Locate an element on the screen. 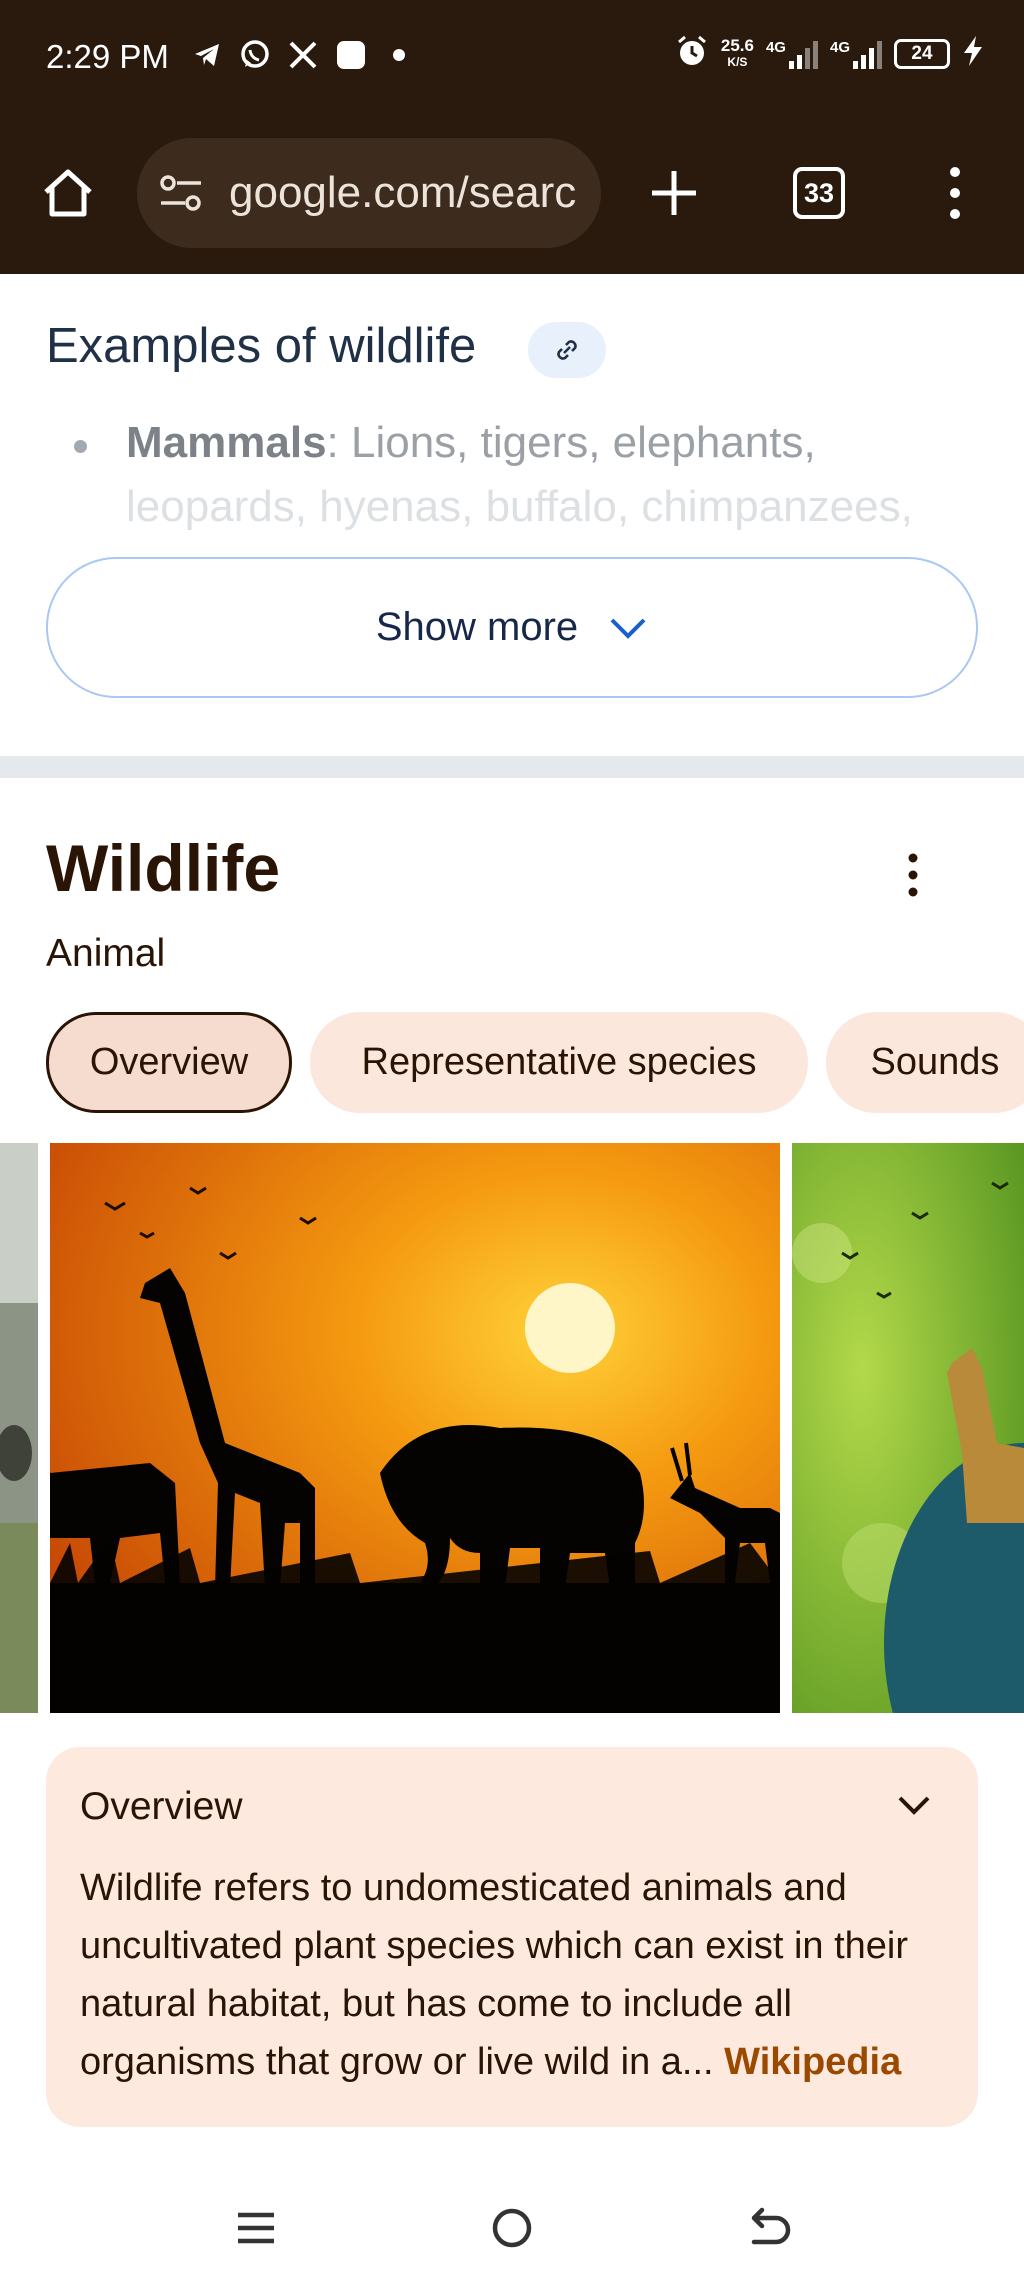 Image resolution: width=1024 pixels, height=2292 pixels. charging-icon is located at coordinates (973, 53).